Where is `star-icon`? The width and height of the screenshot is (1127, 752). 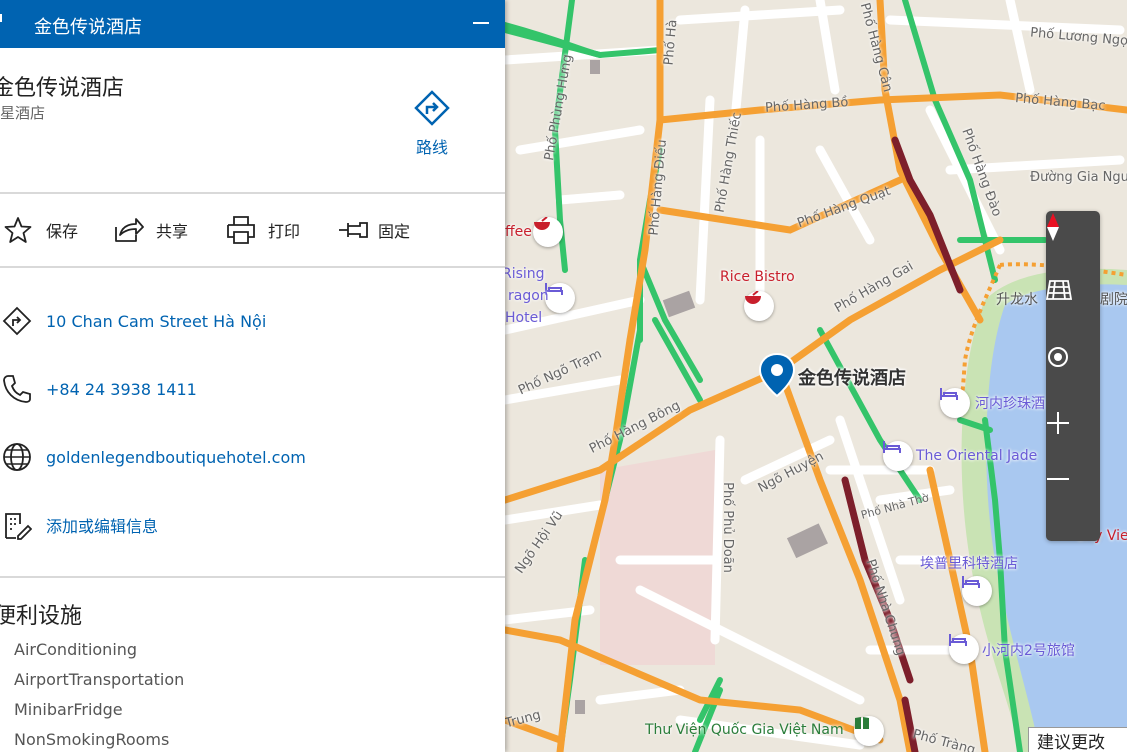 star-icon is located at coordinates (22, 230).